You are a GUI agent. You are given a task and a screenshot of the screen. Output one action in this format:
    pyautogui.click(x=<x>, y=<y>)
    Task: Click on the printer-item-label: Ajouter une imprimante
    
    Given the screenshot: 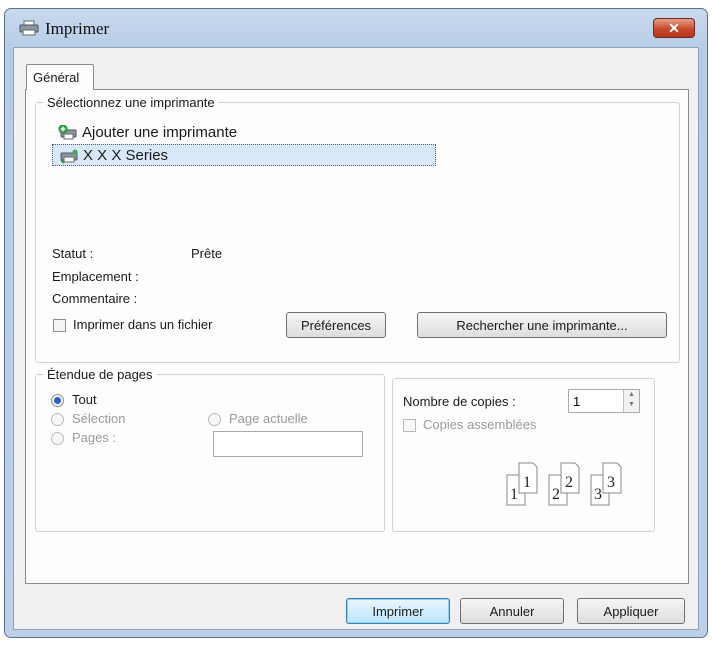 What is the action you would take?
    pyautogui.click(x=160, y=132)
    